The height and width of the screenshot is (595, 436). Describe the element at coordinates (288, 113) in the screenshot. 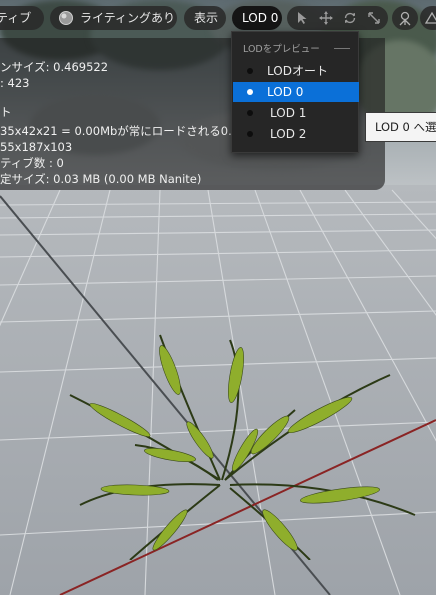

I see `lod-item-label: LOD 1` at that location.